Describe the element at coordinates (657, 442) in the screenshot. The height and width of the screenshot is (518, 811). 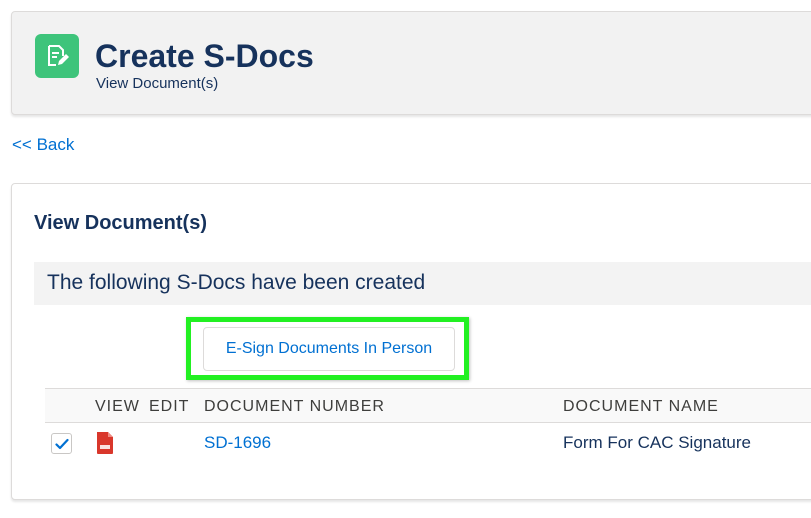
I see `document-name: Form For CAC Signature` at that location.